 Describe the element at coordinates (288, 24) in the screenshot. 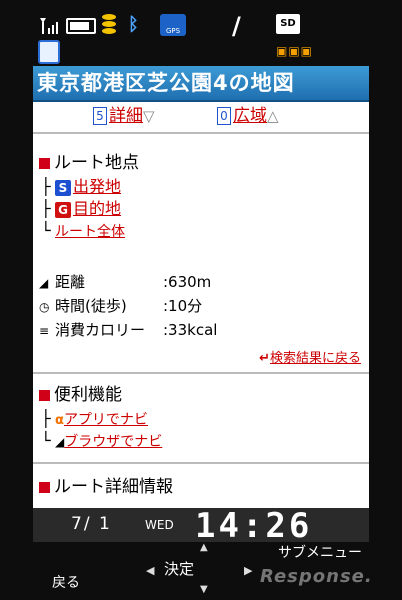

I see `sd-card-icon: SD` at that location.